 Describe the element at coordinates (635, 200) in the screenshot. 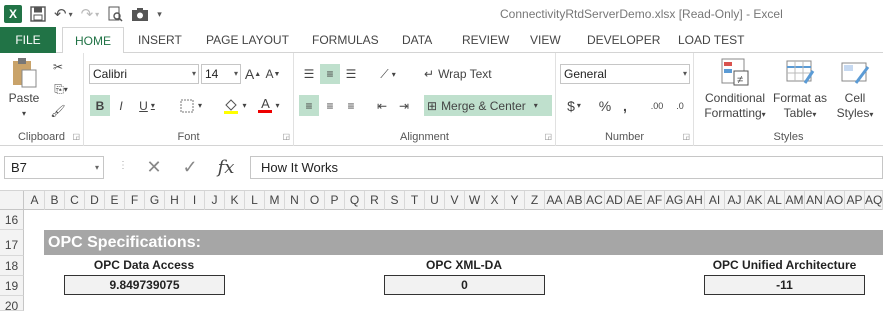

I see `column-header: AE` at that location.